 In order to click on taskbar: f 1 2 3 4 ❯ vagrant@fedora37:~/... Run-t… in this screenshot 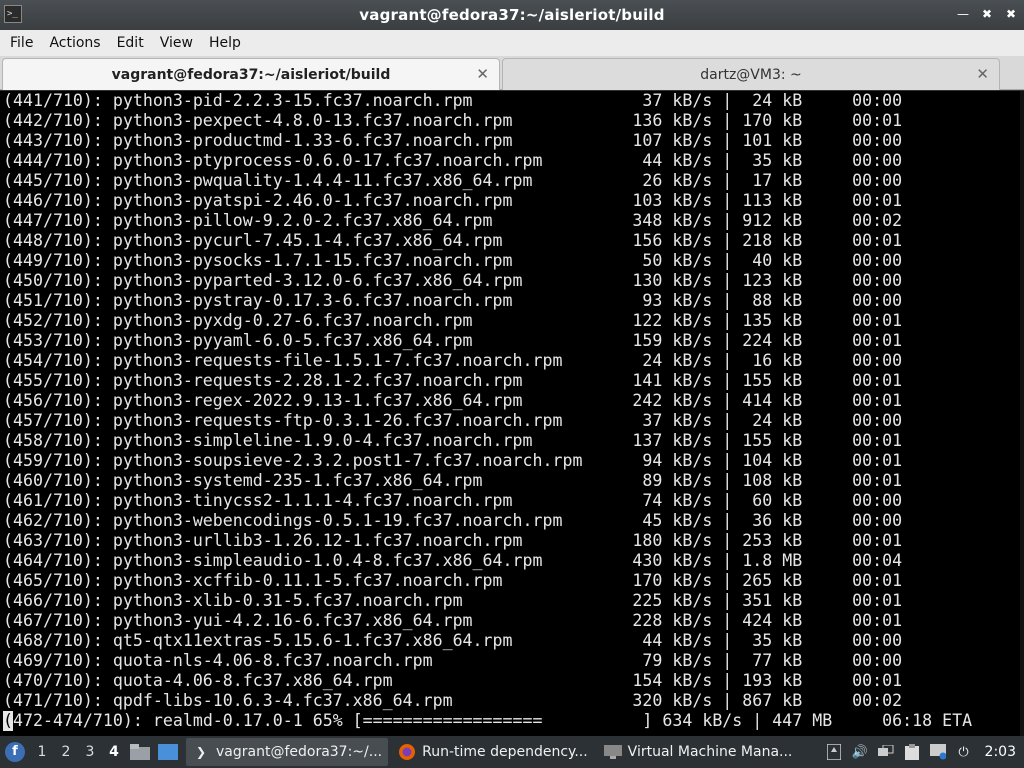, I will do `click(512, 752)`.